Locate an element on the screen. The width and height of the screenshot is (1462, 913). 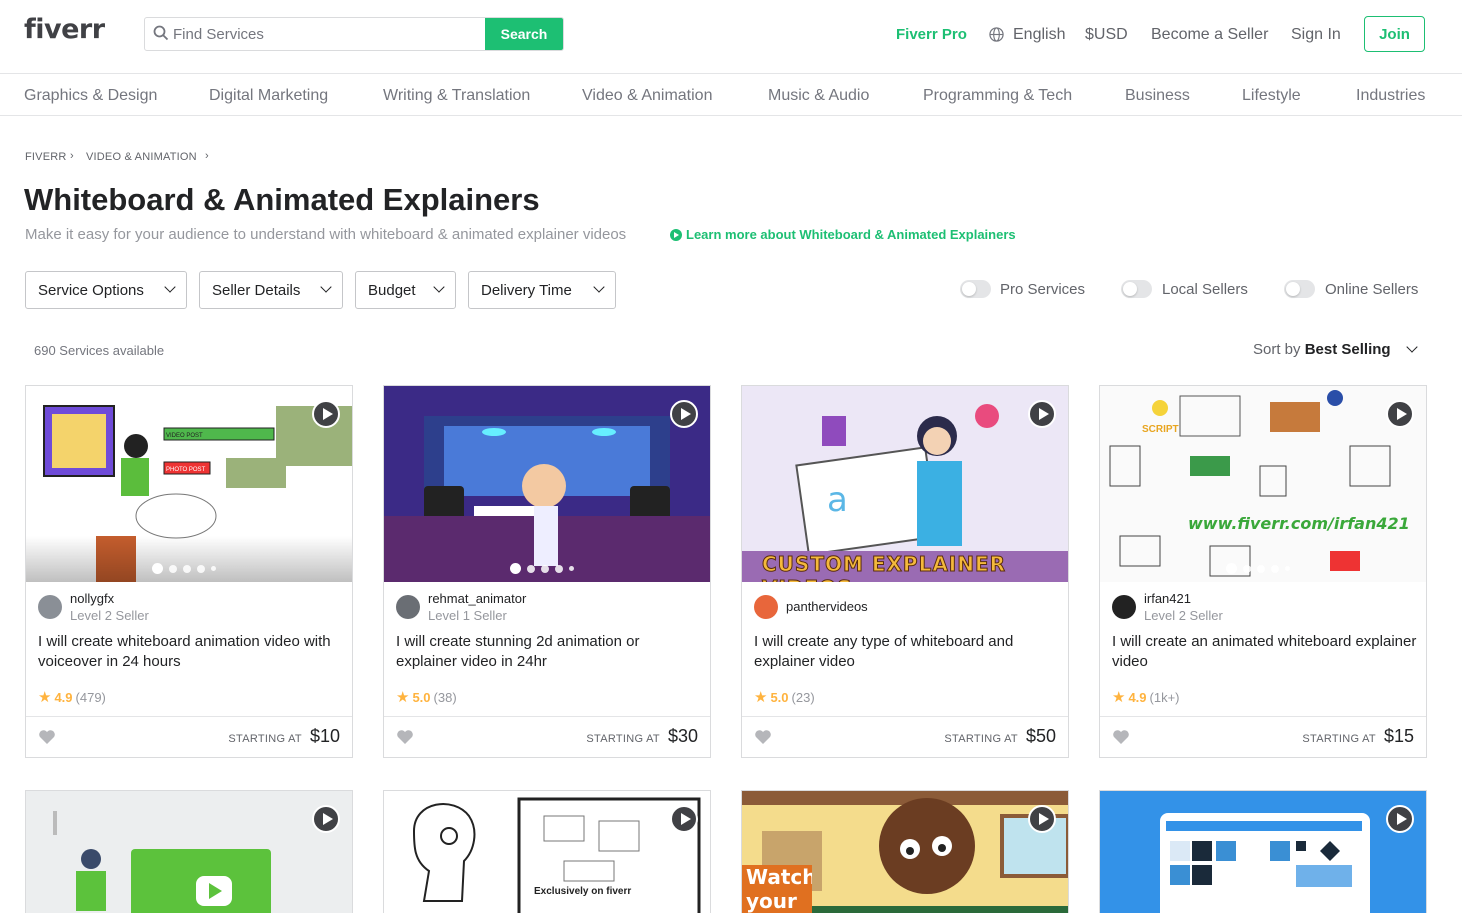
breadcrumb-fiverr: FIVERR is located at coordinates (46, 157).